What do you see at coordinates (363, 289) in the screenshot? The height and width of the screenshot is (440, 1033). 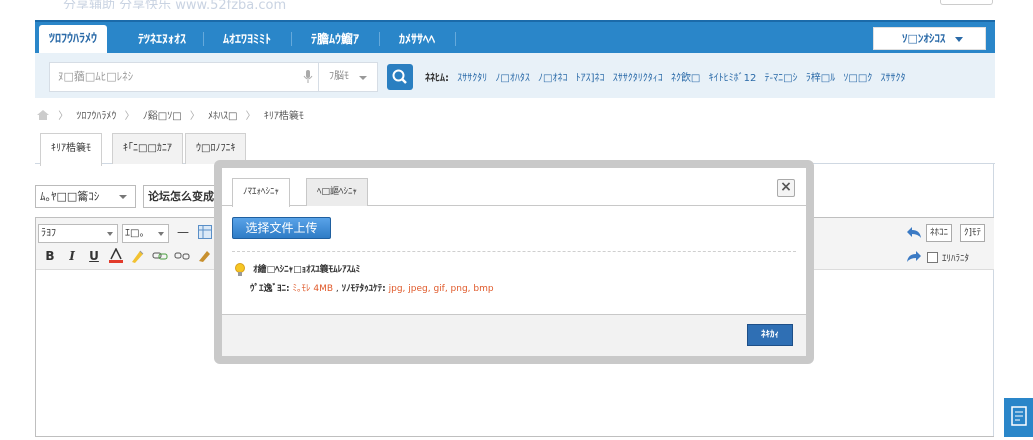 I see `allowed-types-label: ｿﾉﾓﾃﾀｩﾕｹﾃ:` at bounding box center [363, 289].